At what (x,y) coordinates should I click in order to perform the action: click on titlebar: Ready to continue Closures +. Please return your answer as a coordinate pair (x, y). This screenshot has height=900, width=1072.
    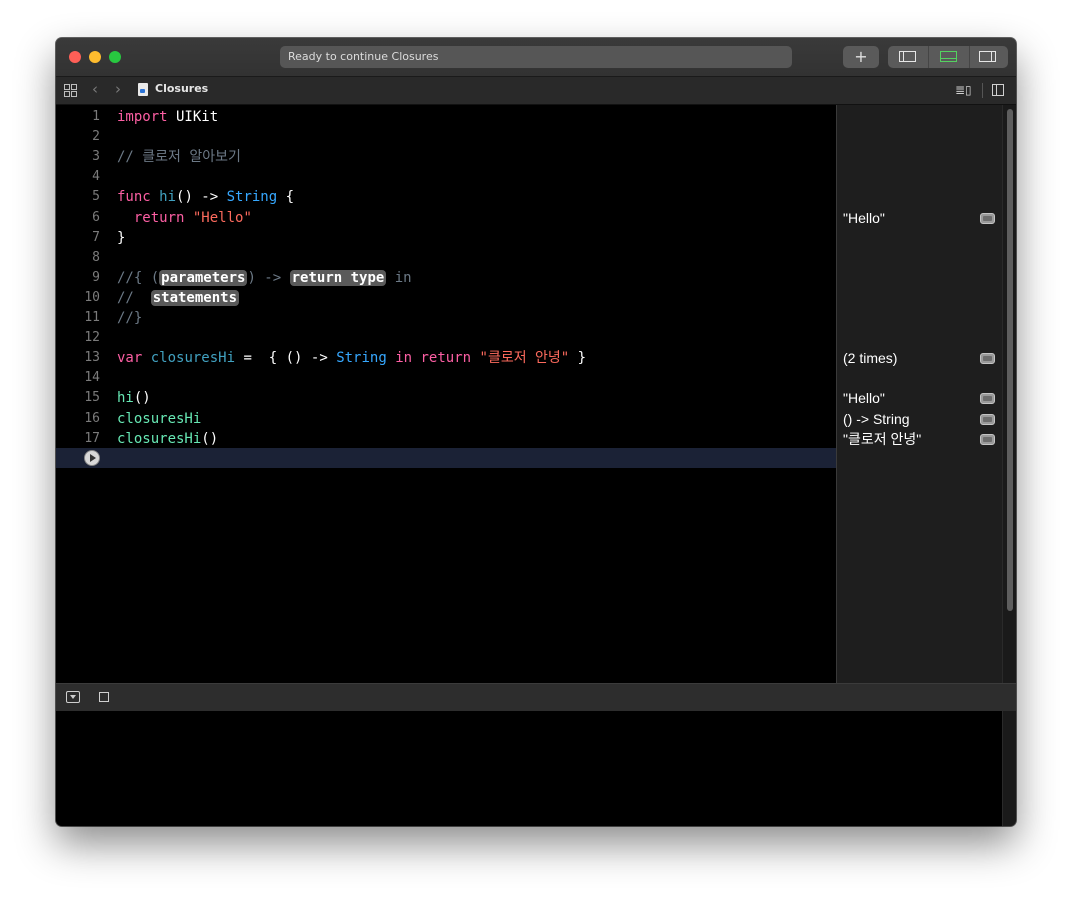
    Looking at the image, I should click on (536, 57).